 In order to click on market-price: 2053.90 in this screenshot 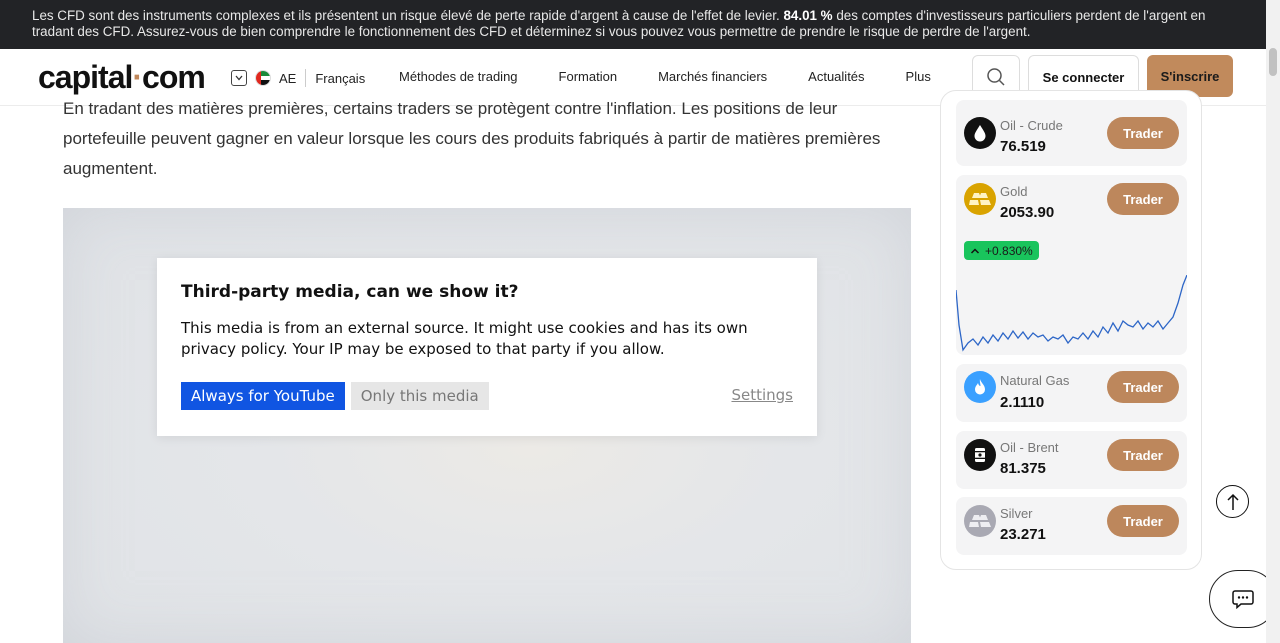, I will do `click(1027, 212)`.